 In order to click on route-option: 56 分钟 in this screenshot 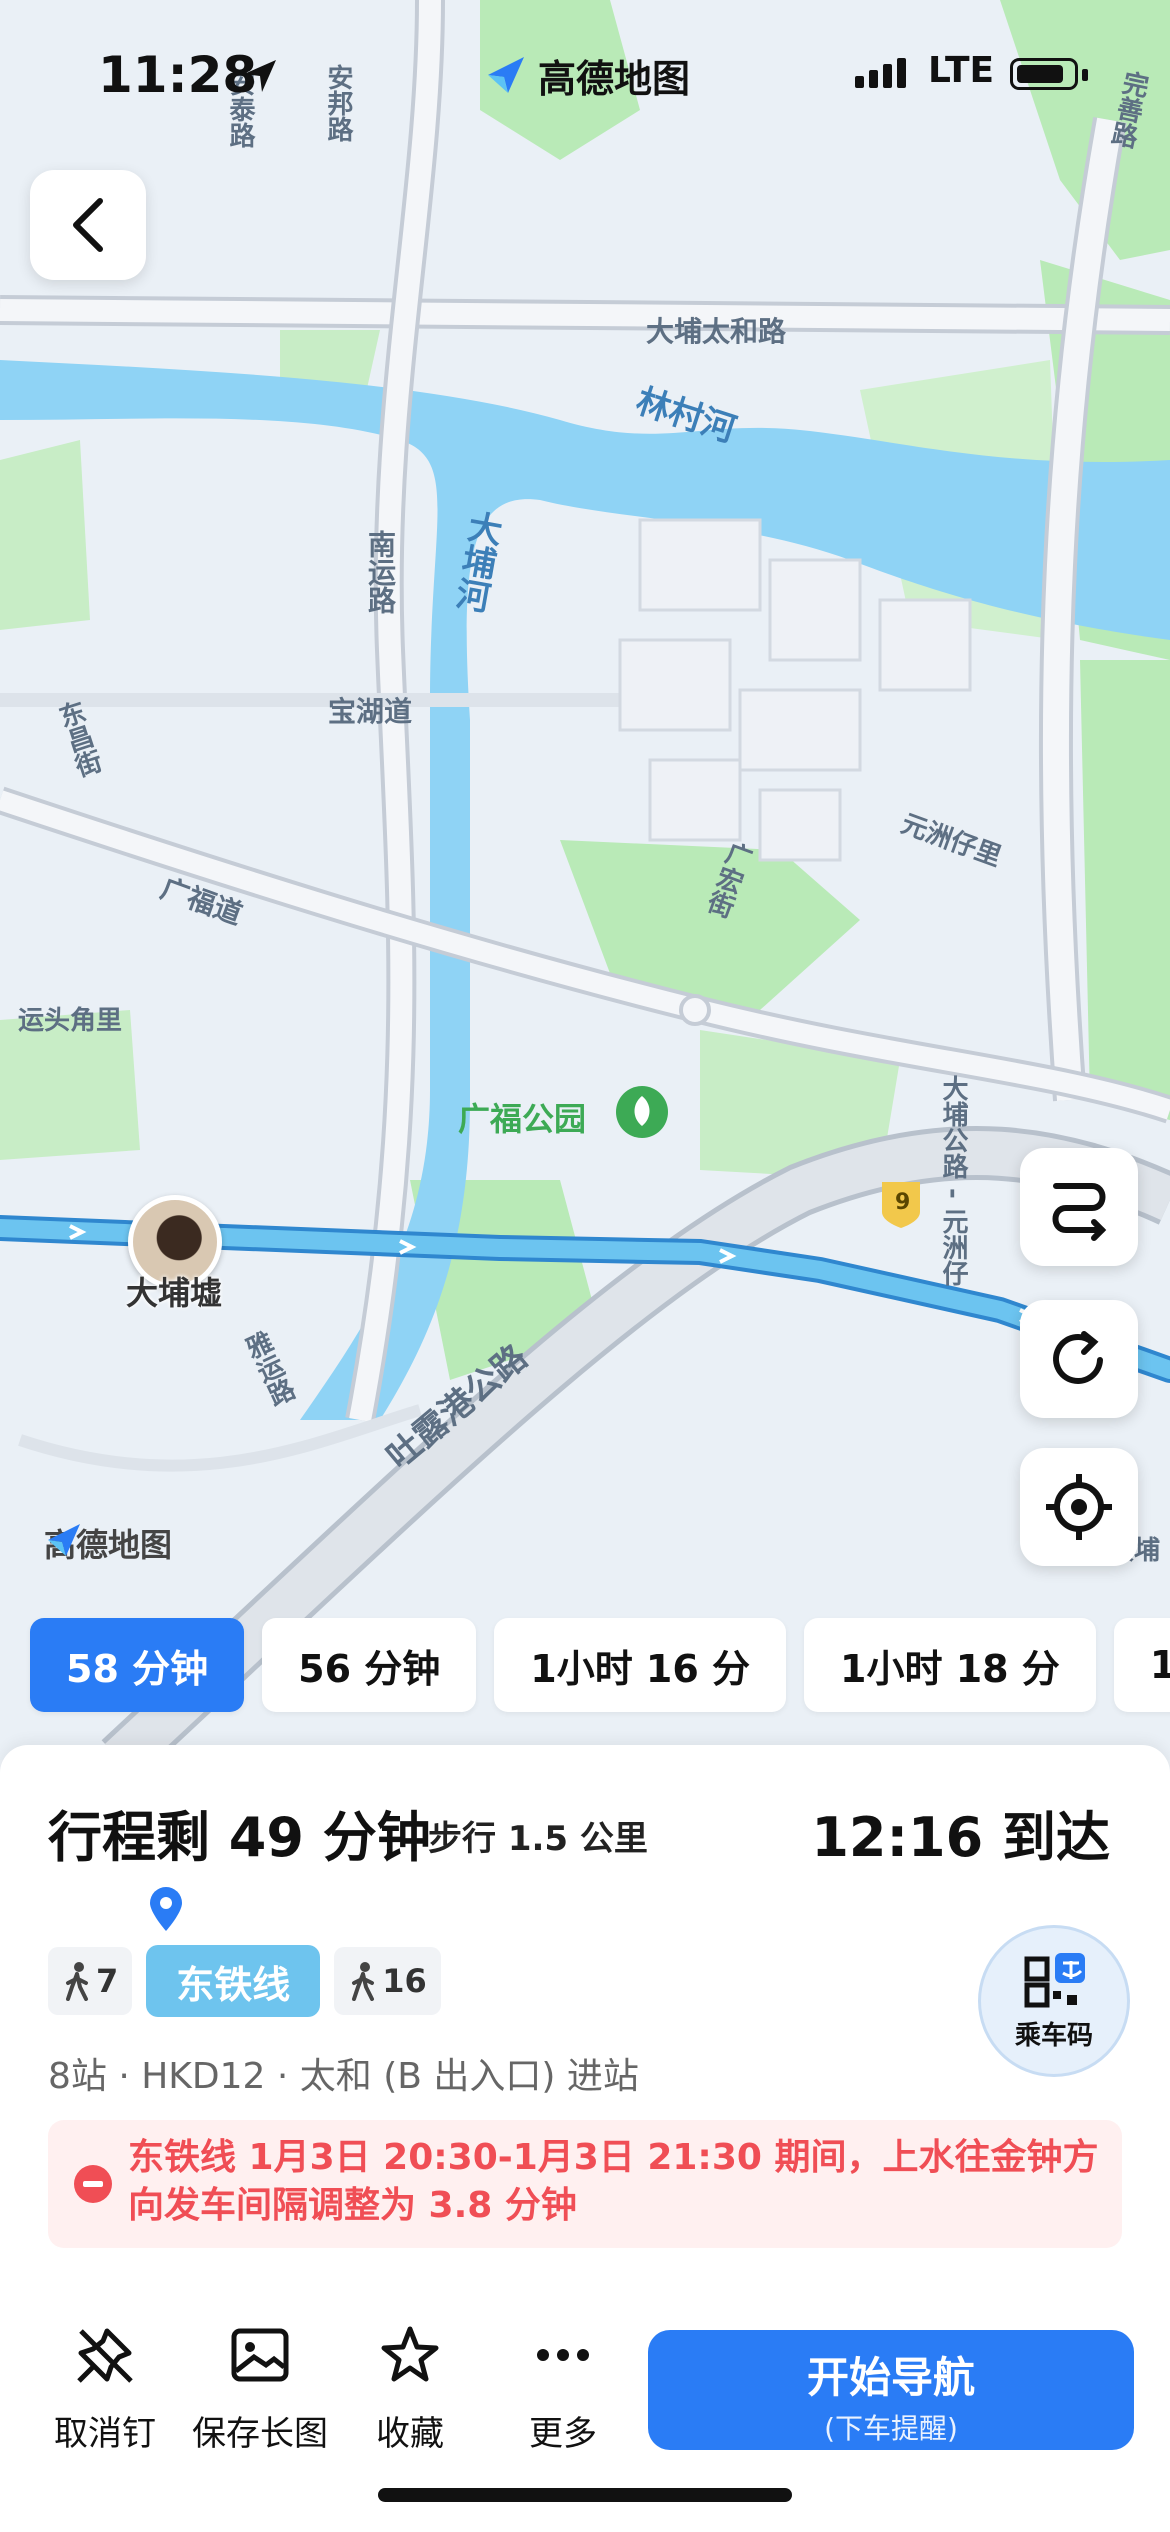, I will do `click(369, 1665)`.